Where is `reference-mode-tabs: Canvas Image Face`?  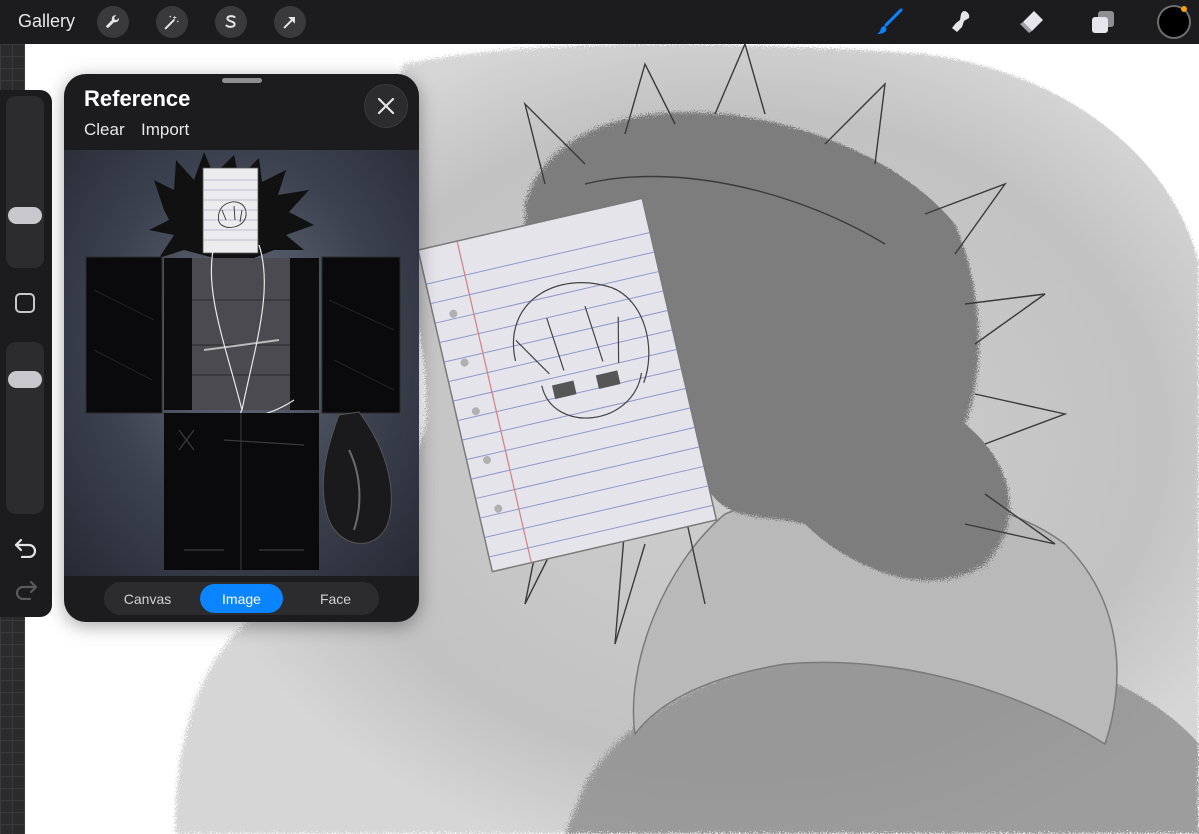
reference-mode-tabs: Canvas Image Face is located at coordinates (241, 598).